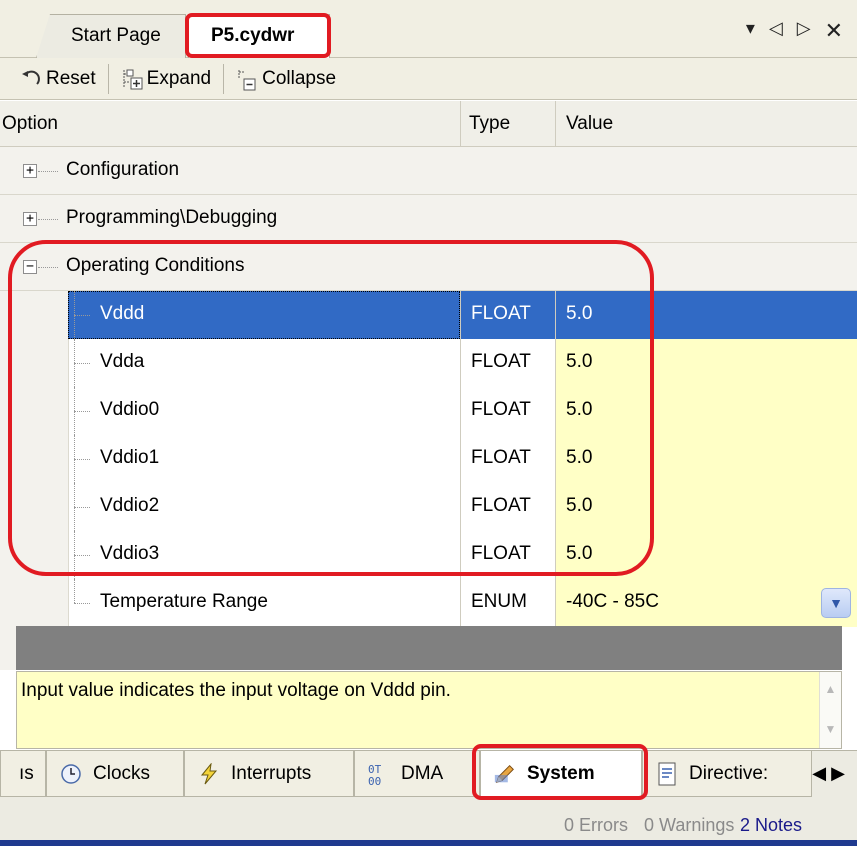 Image resolution: width=857 pixels, height=846 pixels. What do you see at coordinates (8, 648) in the screenshot?
I see `grid-gutter` at bounding box center [8, 648].